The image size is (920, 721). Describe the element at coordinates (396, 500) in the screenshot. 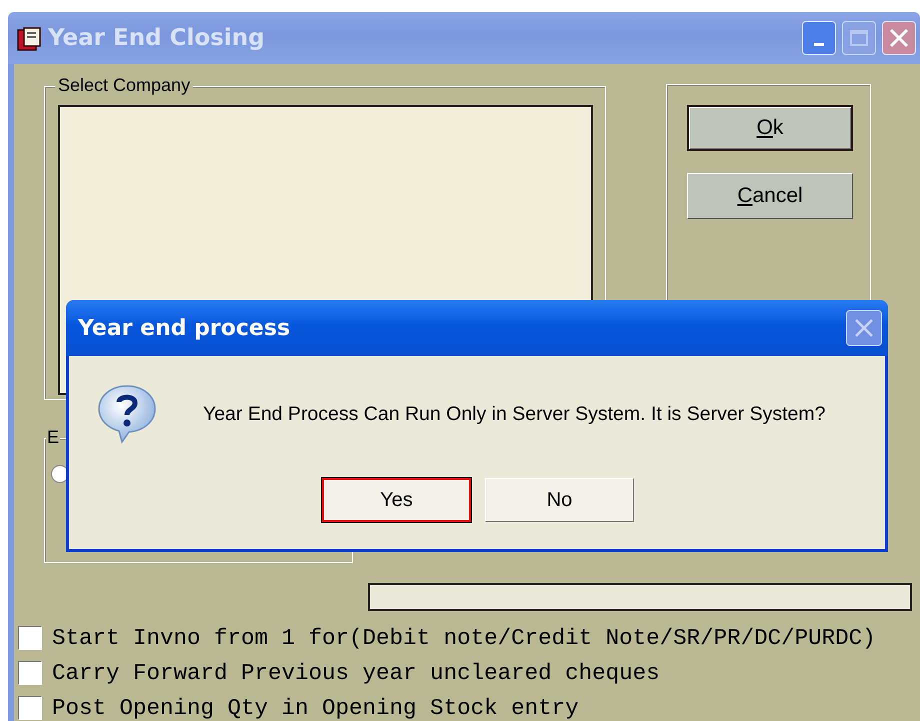

I see `dialog-button: Yes` at that location.